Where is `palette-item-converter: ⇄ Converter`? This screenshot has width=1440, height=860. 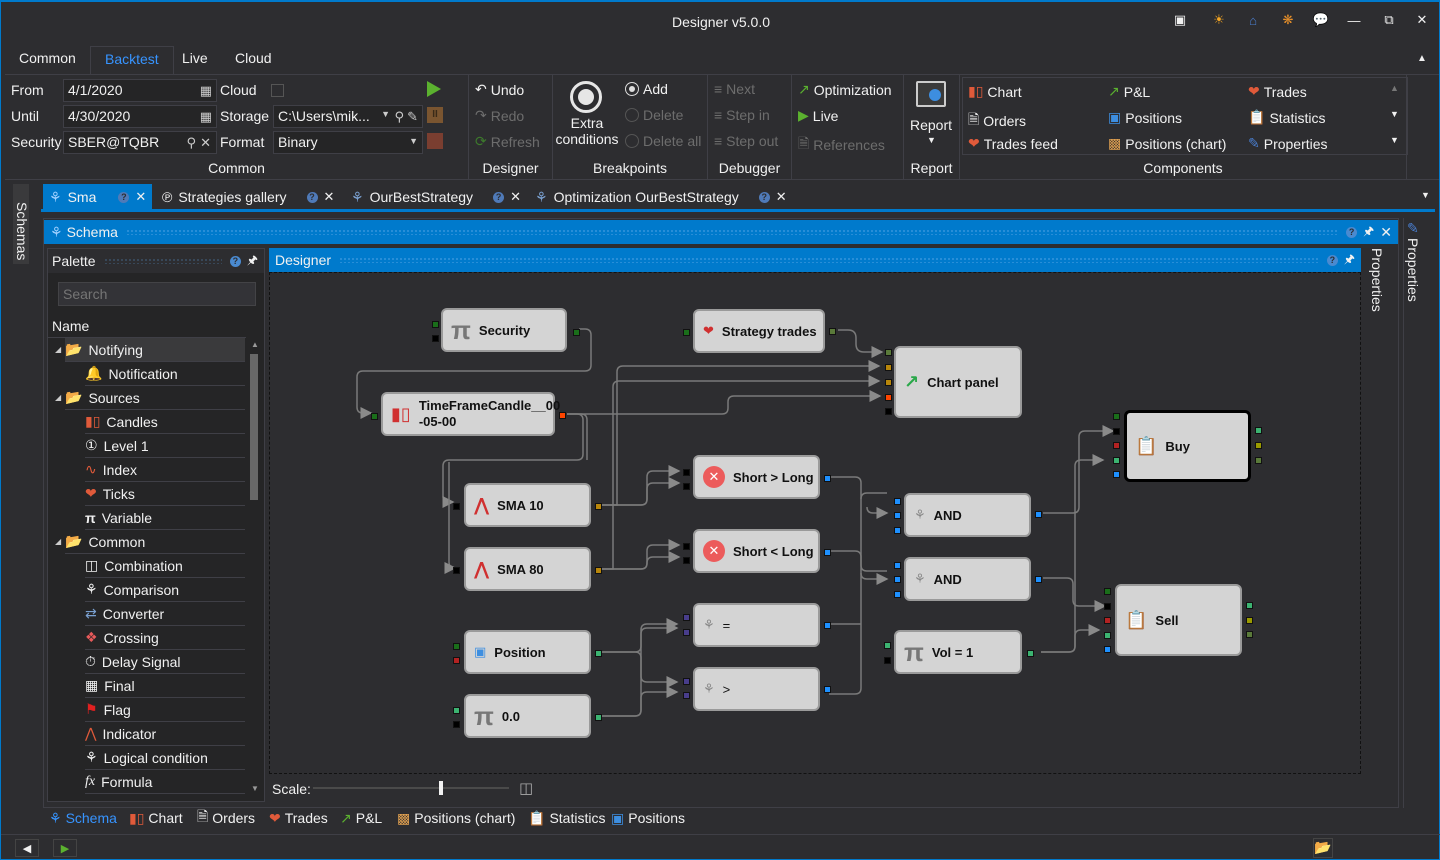
palette-item-converter: ⇄ Converter is located at coordinates (165, 614).